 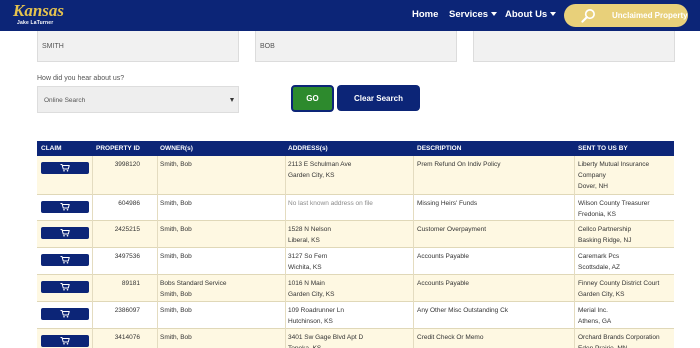 I want to click on caret-down-icon, so click(x=232, y=100).